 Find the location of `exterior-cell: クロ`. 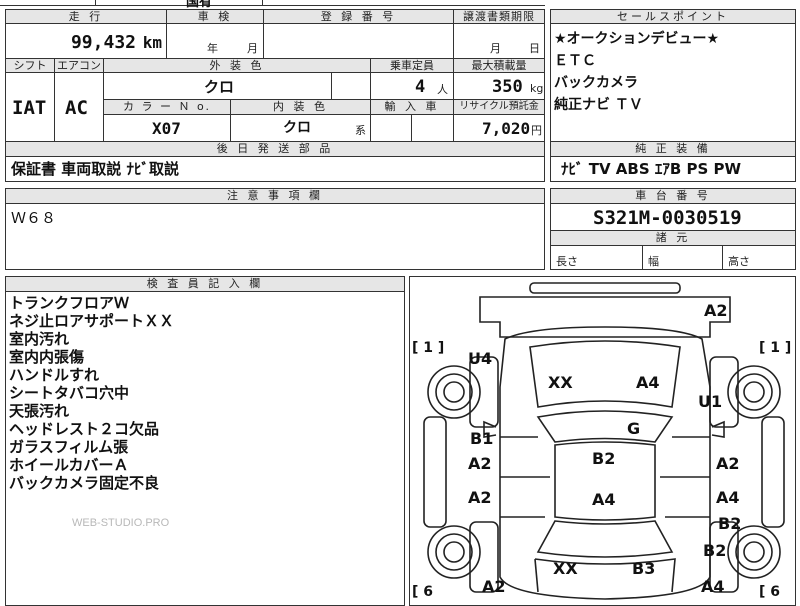

exterior-cell: クロ is located at coordinates (217, 86).